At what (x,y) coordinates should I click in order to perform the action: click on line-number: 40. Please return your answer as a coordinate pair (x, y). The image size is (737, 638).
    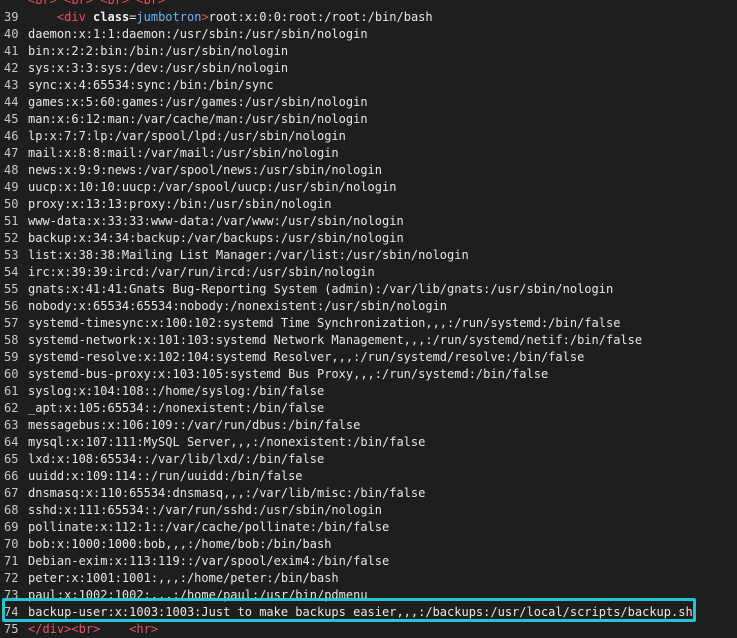
    Looking at the image, I should click on (11, 34).